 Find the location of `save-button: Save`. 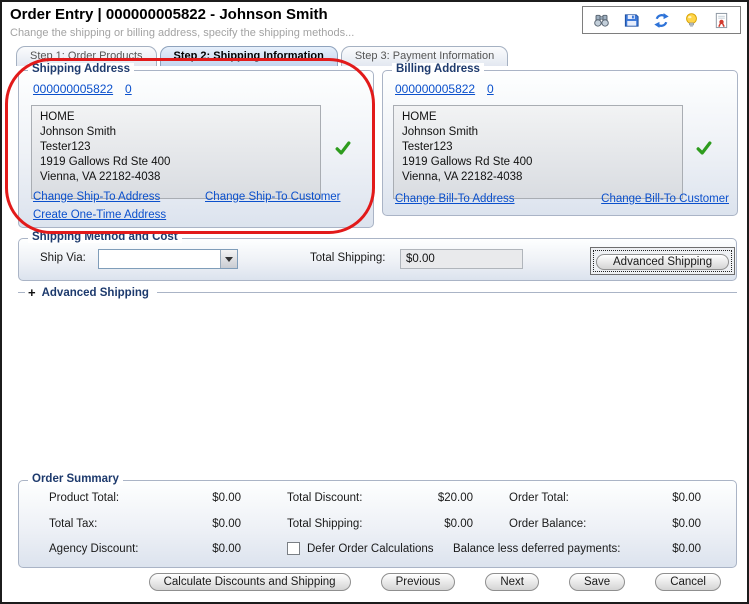

save-button: Save is located at coordinates (597, 582).